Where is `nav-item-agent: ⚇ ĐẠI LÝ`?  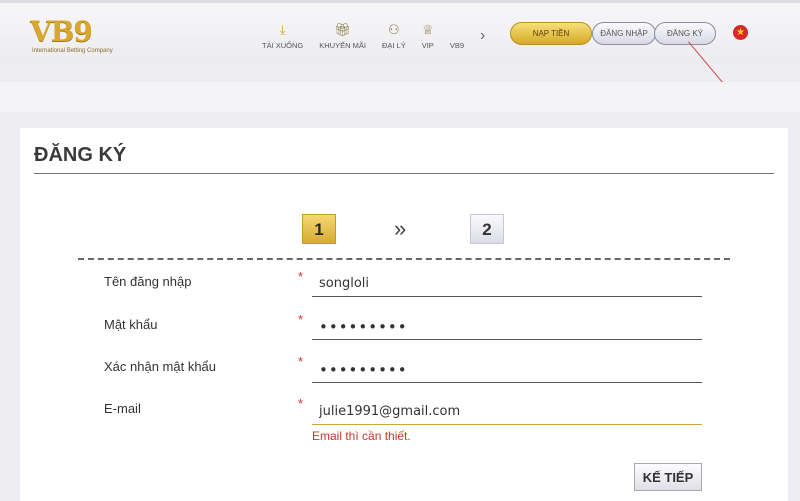
nav-item-agent: ⚇ ĐẠI LÝ is located at coordinates (394, 35).